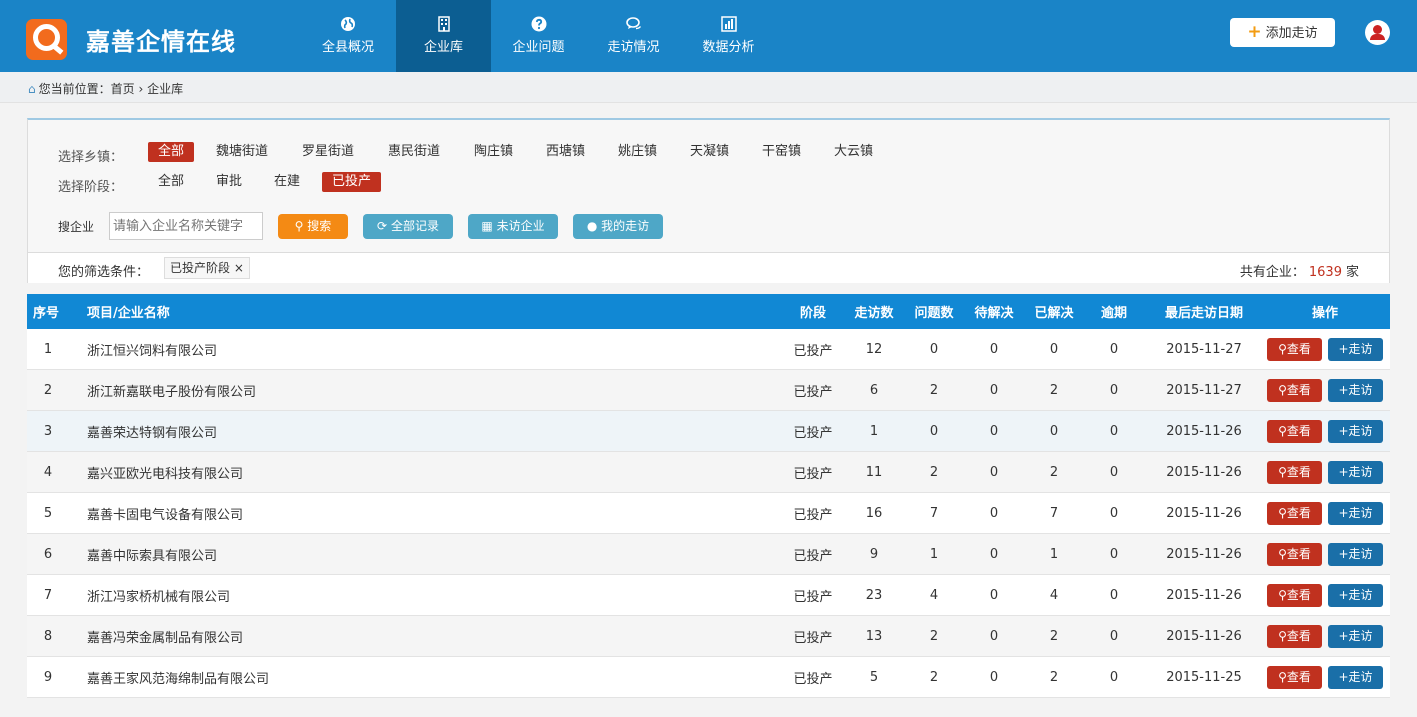 The image size is (1417, 717). Describe the element at coordinates (123, 89) in the screenshot. I see `breadcrumb-home: 首页` at that location.